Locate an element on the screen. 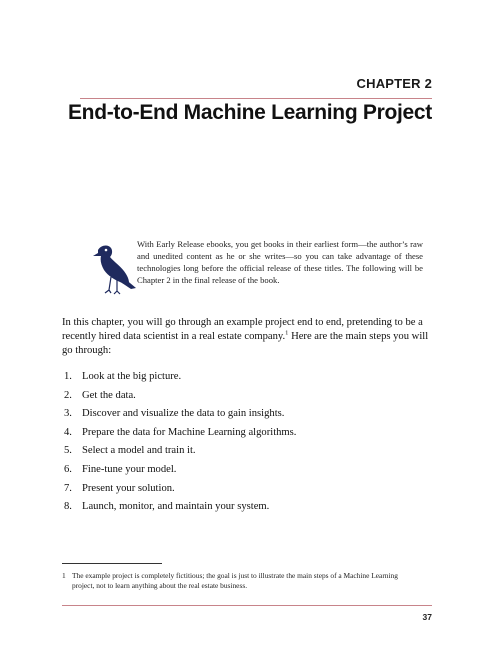 This screenshot has width=504, height=662. step-number: 5. is located at coordinates (68, 451).